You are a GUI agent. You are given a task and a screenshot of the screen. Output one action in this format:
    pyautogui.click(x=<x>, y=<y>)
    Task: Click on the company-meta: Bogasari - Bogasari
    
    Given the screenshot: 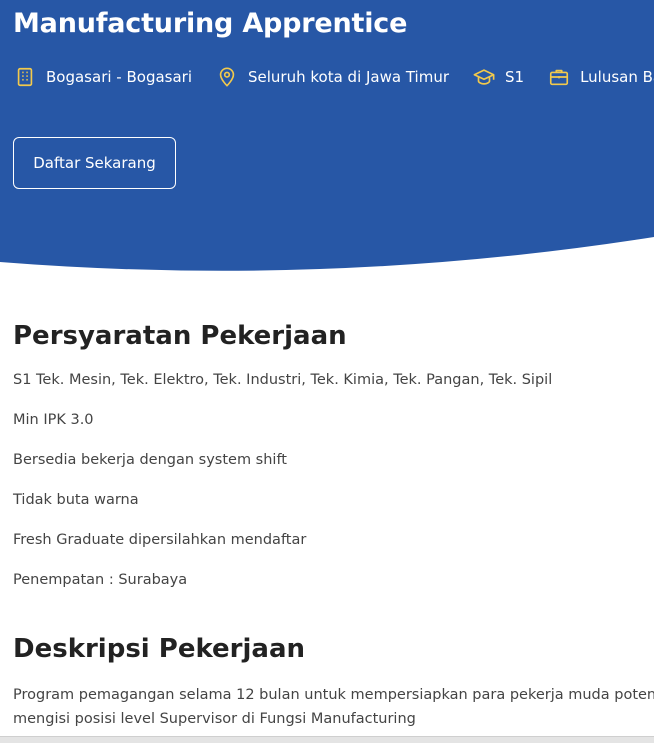 What is the action you would take?
    pyautogui.click(x=103, y=77)
    